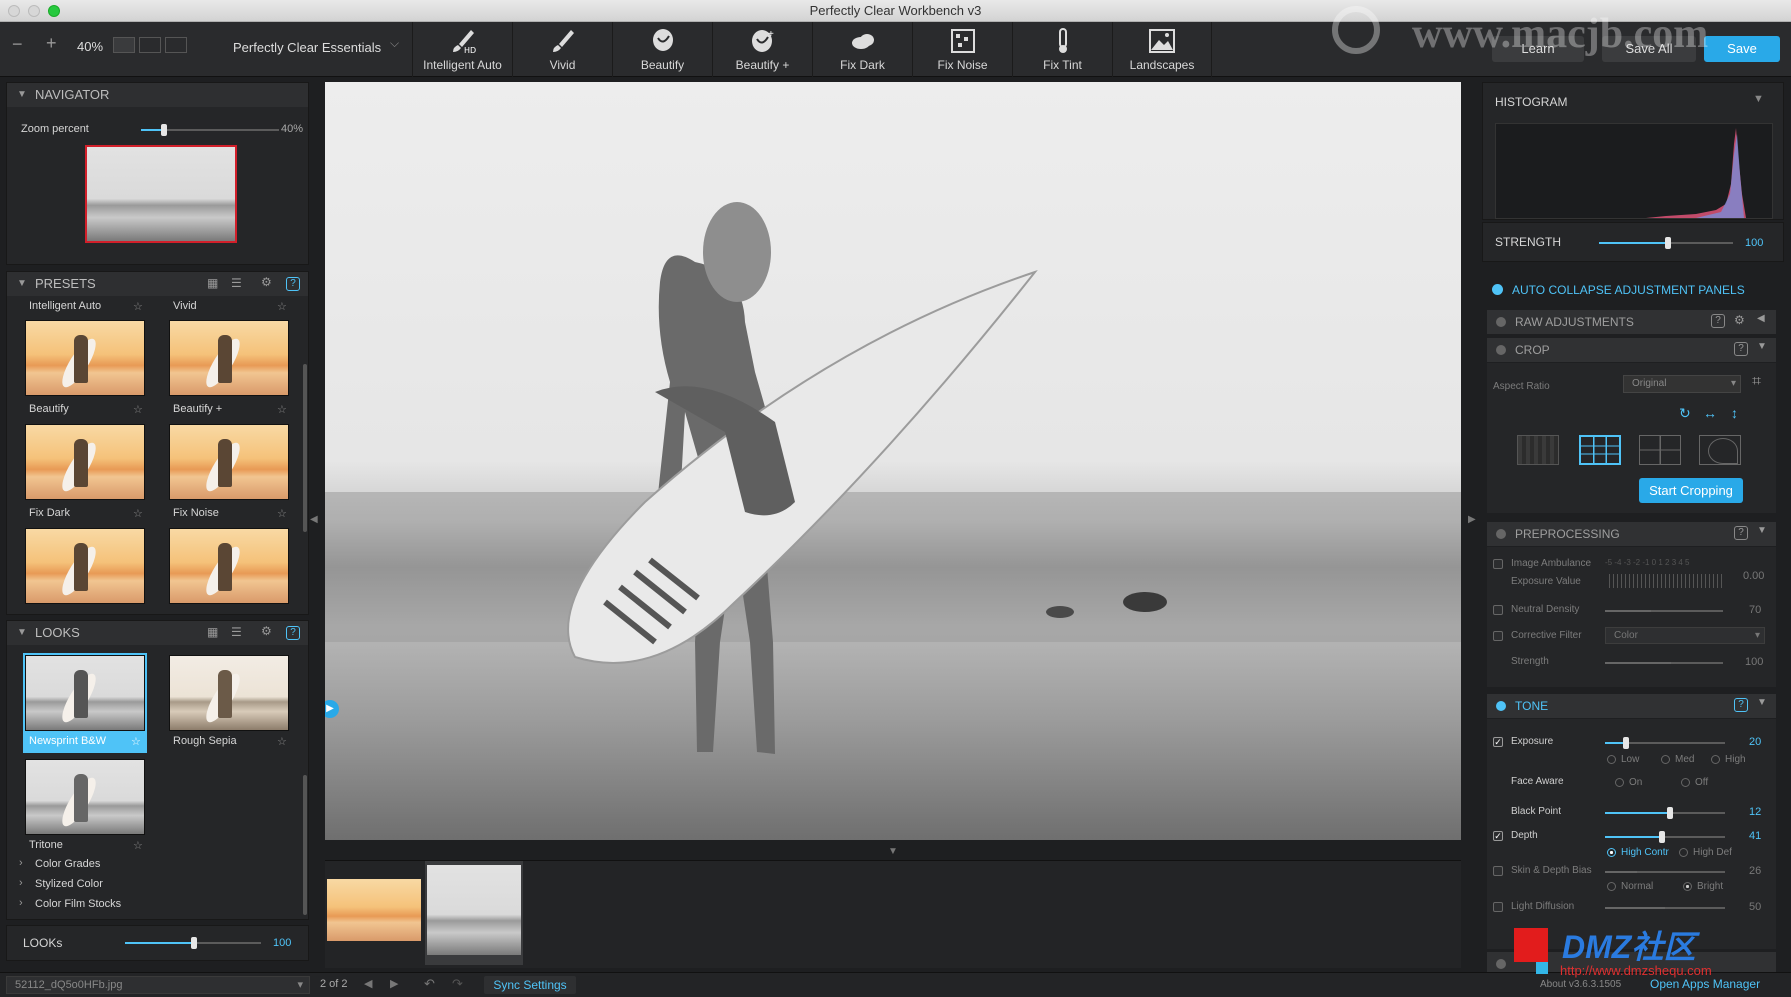  What do you see at coordinates (1682, 384) in the screenshot?
I see `aspect-ratio-select: Original ▾` at bounding box center [1682, 384].